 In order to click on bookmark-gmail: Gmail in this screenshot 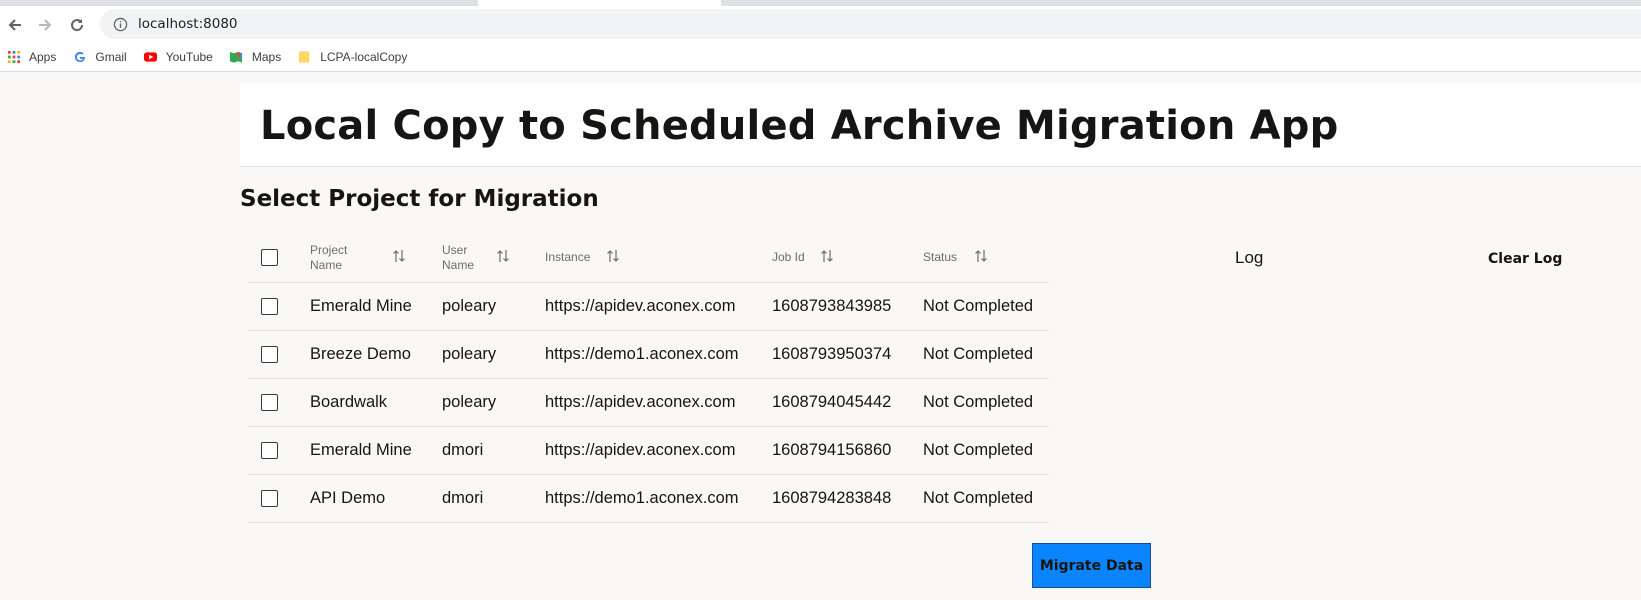, I will do `click(99, 56)`.